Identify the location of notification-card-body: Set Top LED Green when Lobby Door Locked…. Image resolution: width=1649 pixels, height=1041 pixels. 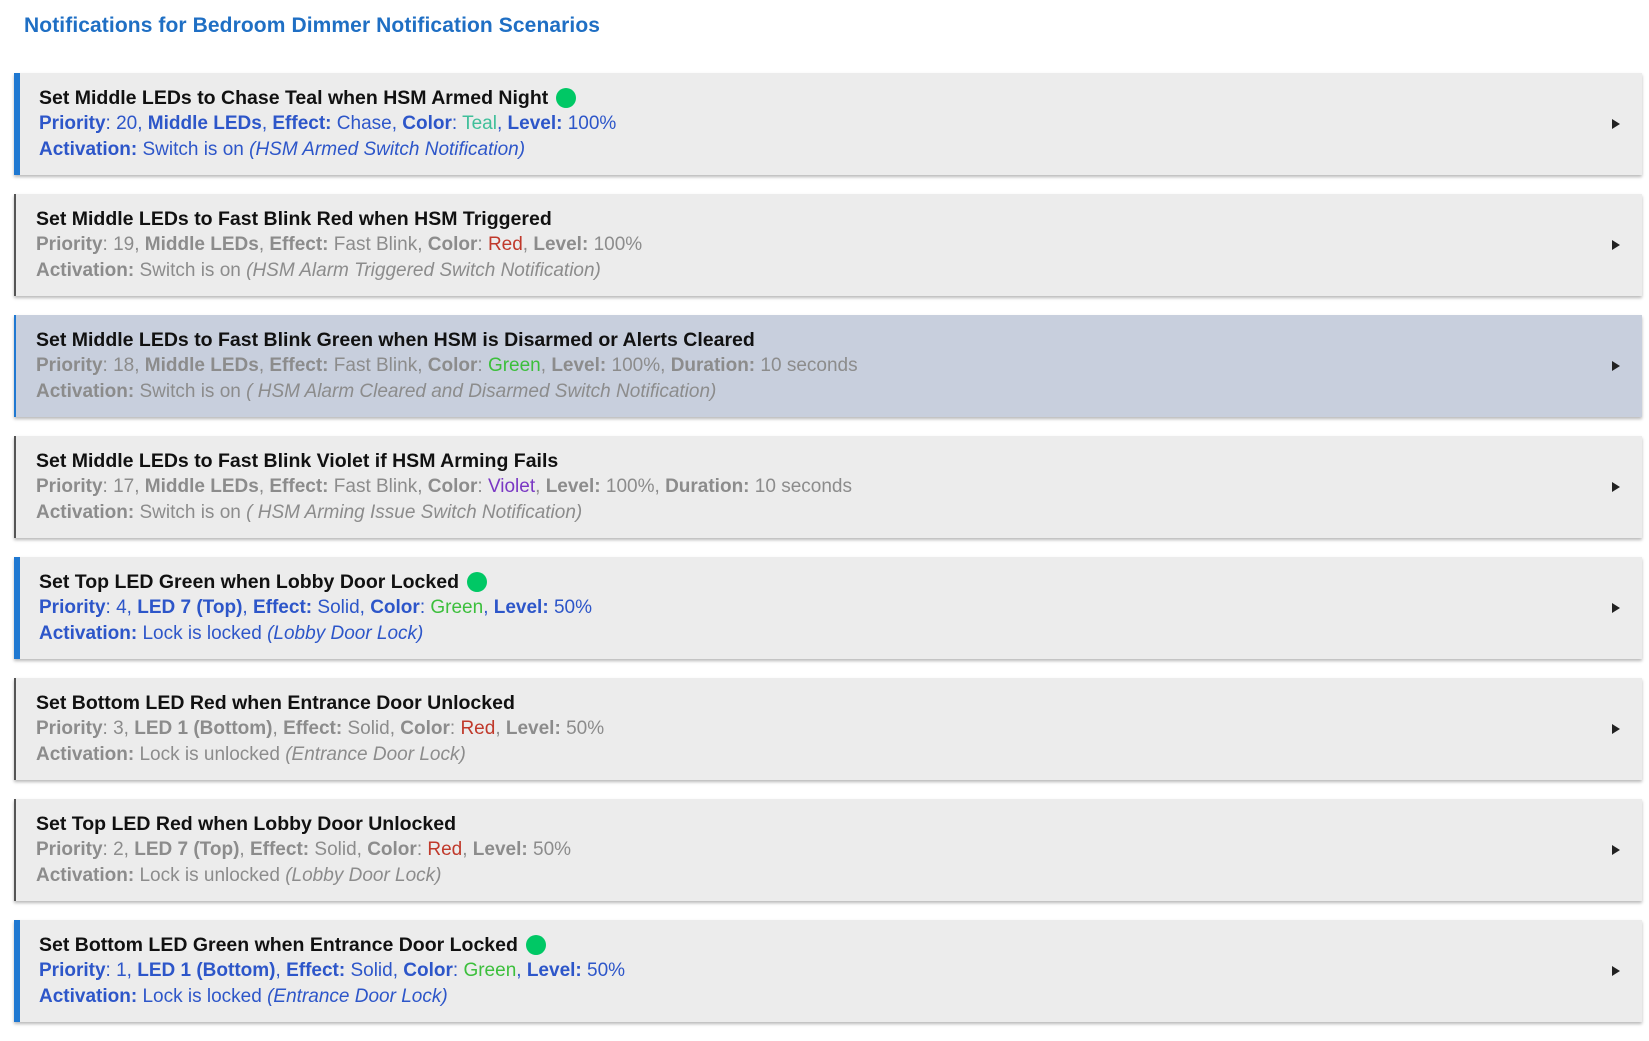
(810, 608).